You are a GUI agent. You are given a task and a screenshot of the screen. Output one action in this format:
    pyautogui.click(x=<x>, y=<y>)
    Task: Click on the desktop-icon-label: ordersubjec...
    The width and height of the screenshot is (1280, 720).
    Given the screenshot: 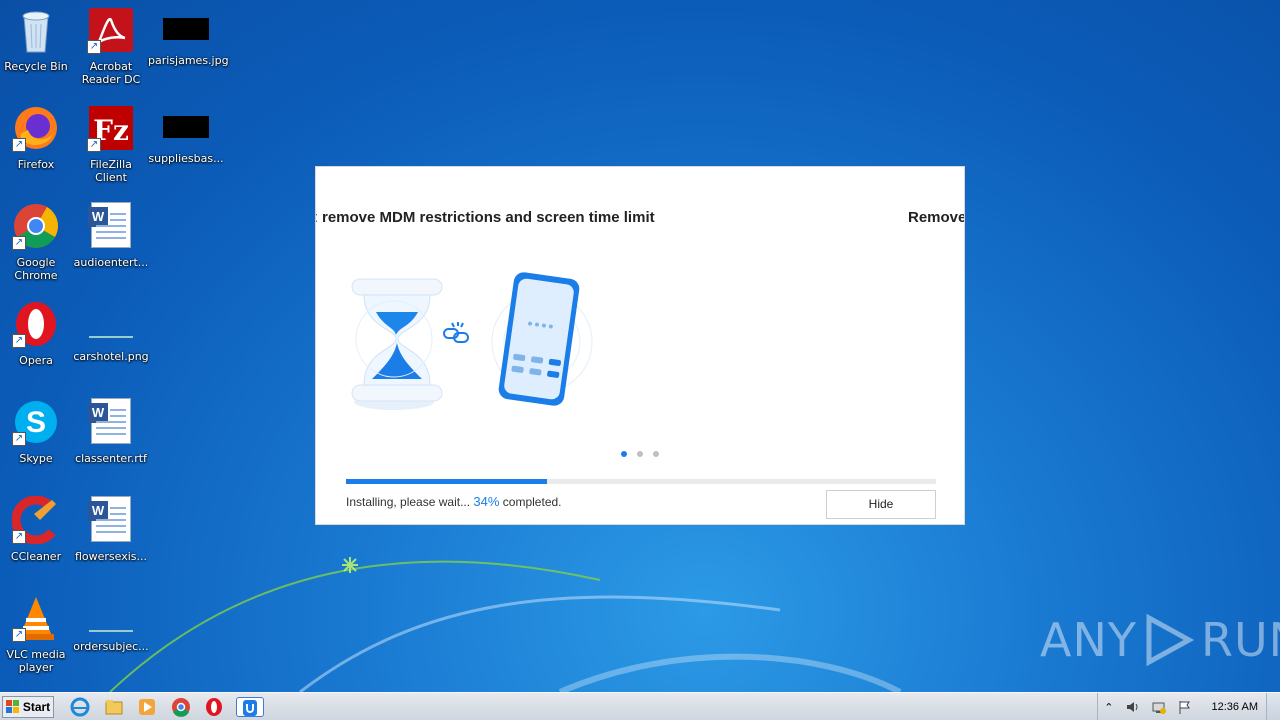 What is the action you would take?
    pyautogui.click(x=111, y=646)
    